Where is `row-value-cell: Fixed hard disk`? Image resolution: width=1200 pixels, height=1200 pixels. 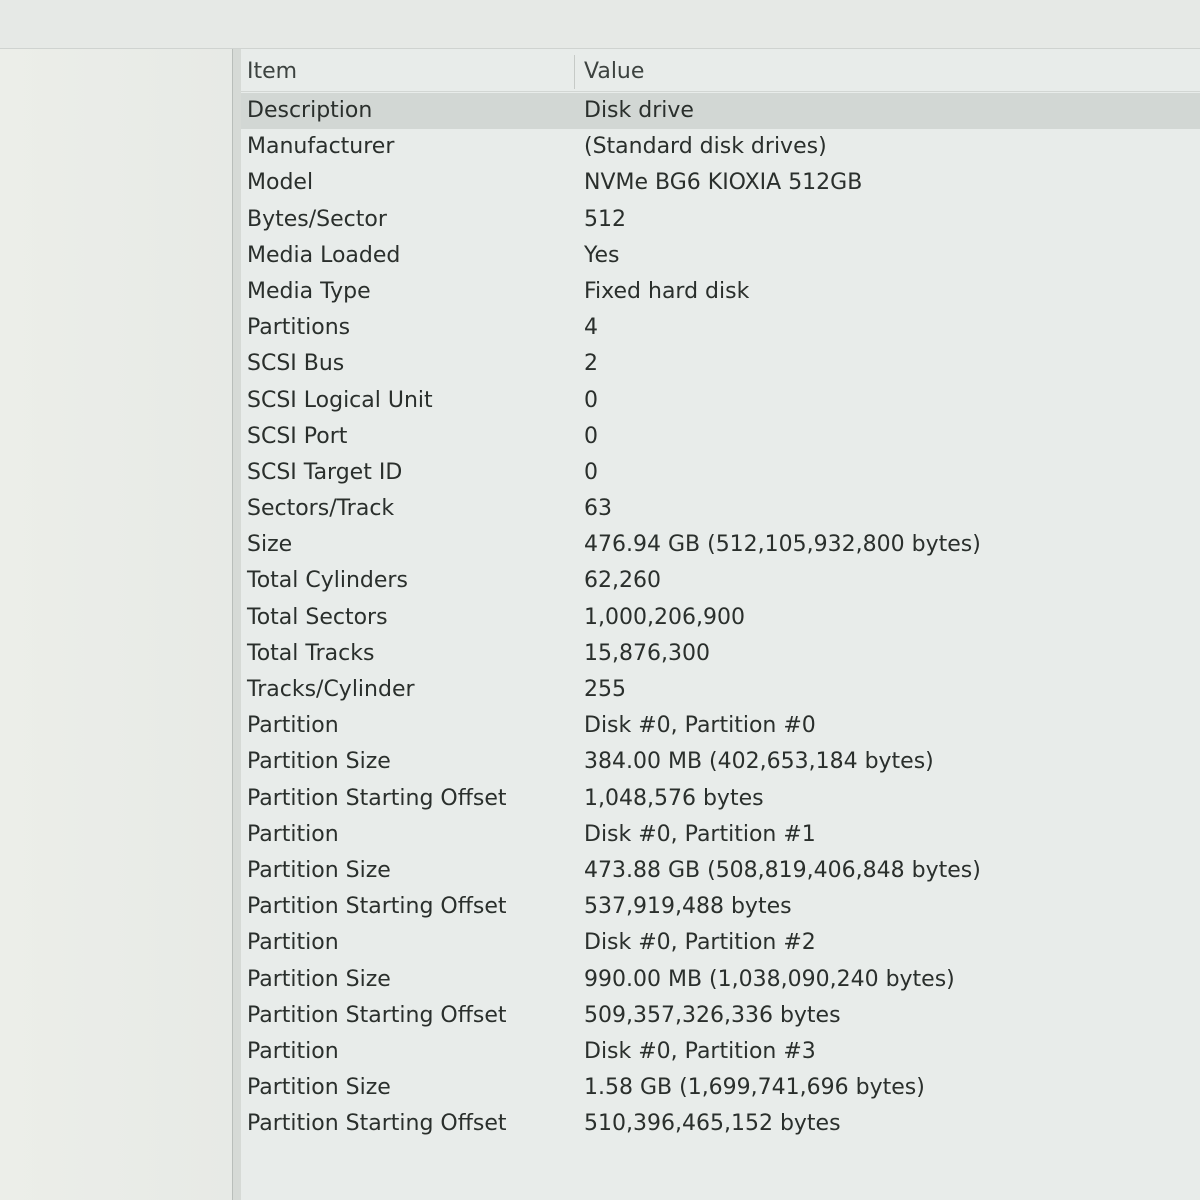
row-value-cell: Fixed hard disk is located at coordinates (667, 291).